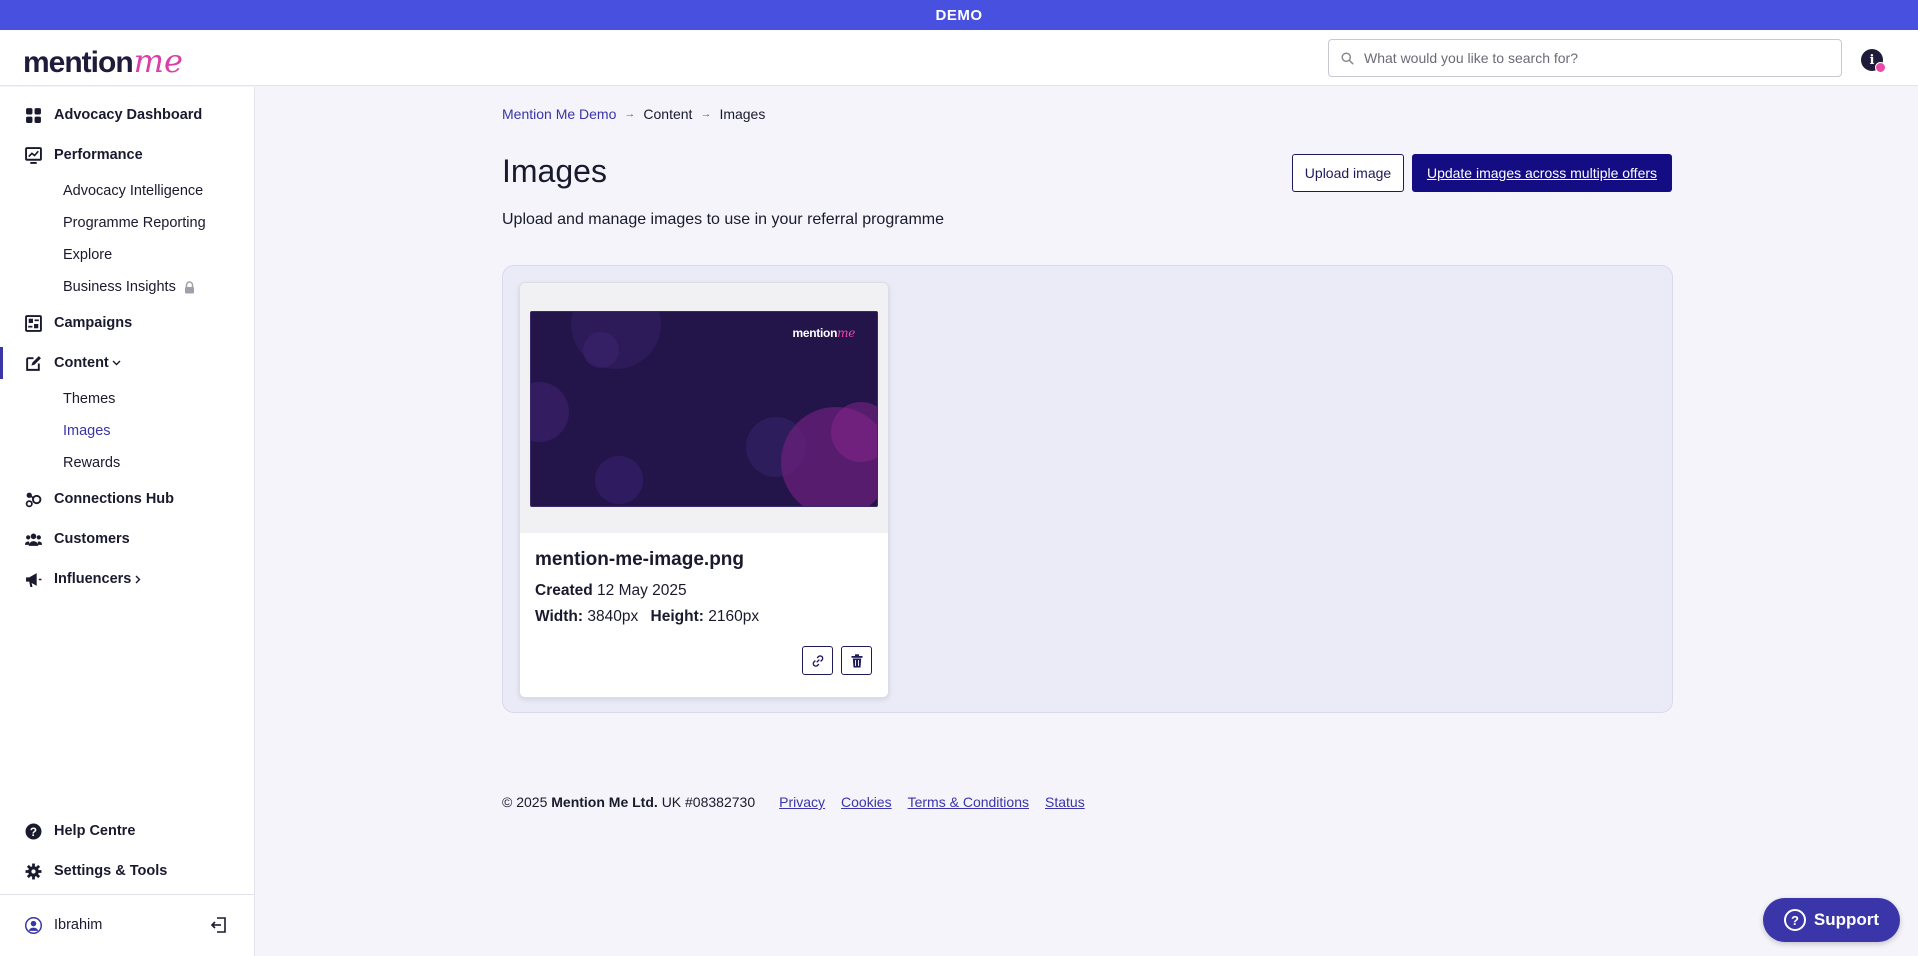  Describe the element at coordinates (525, 802) in the screenshot. I see `copyright-prefix: © 2025` at that location.